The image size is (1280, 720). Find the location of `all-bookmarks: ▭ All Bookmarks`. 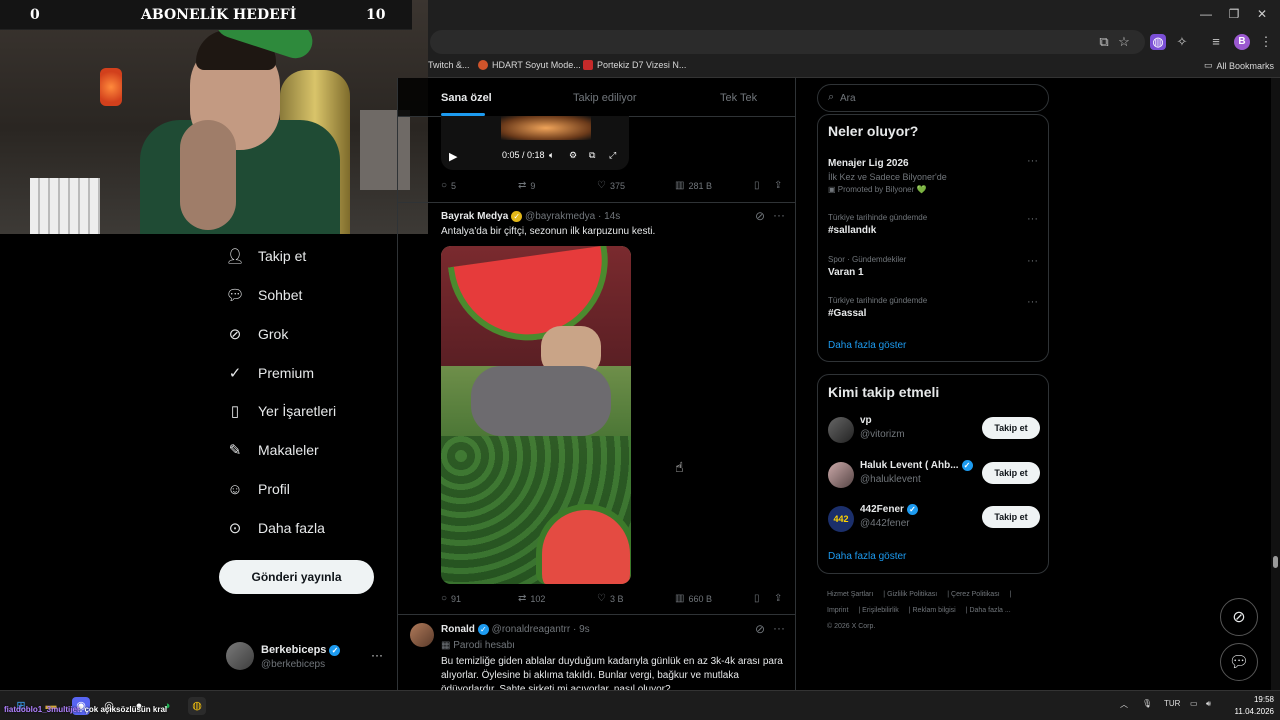

all-bookmarks: ▭ All Bookmarks is located at coordinates (1239, 65).